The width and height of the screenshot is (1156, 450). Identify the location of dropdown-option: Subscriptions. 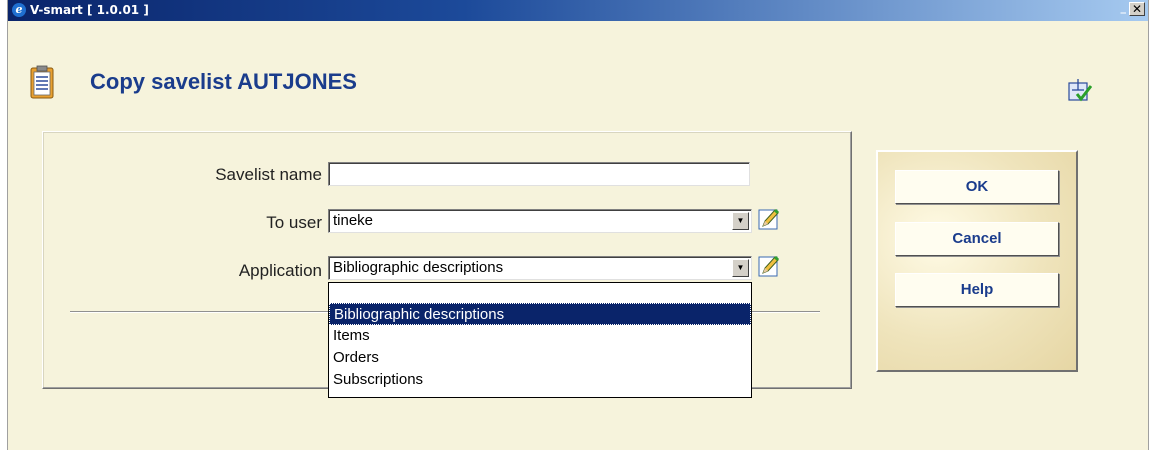
(540, 380).